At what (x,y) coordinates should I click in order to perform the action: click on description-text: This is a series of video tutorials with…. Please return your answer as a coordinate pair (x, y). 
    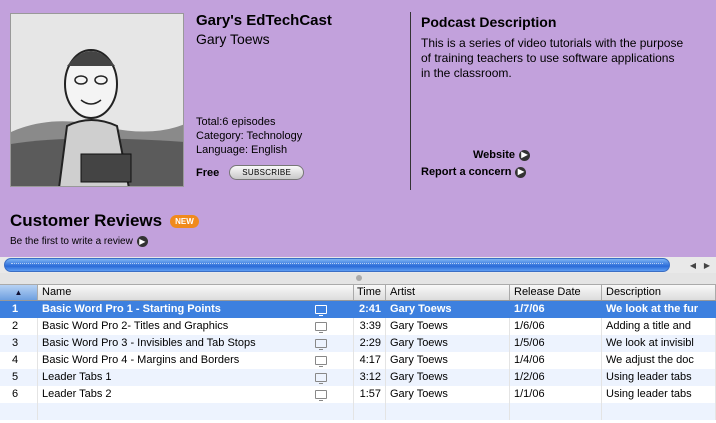
    Looking at the image, I should click on (568, 58).